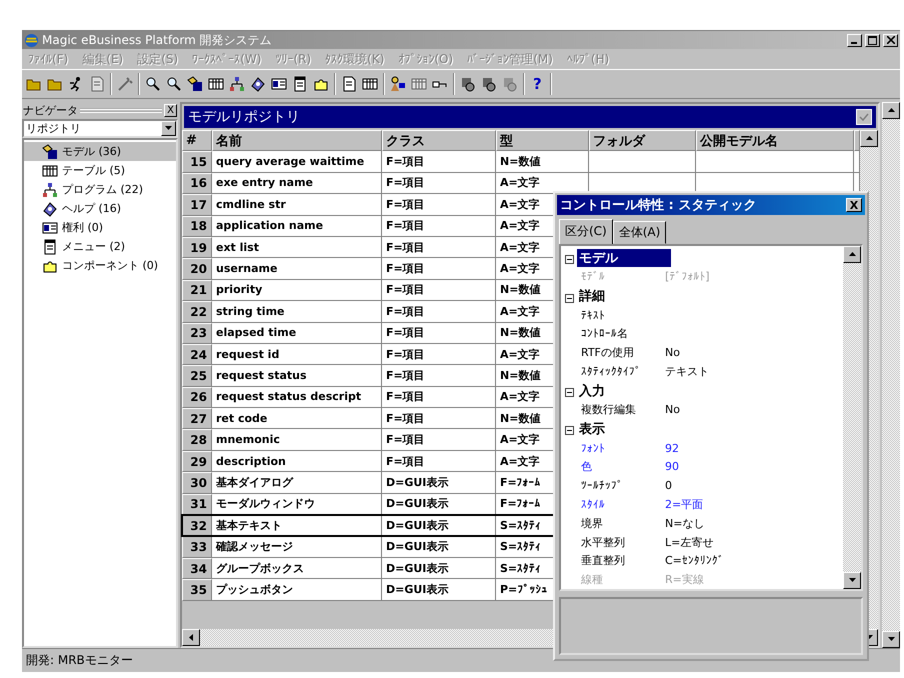 Image resolution: width=904 pixels, height=678 pixels. Describe the element at coordinates (197, 205) in the screenshot. I see `row-number: 17` at that location.